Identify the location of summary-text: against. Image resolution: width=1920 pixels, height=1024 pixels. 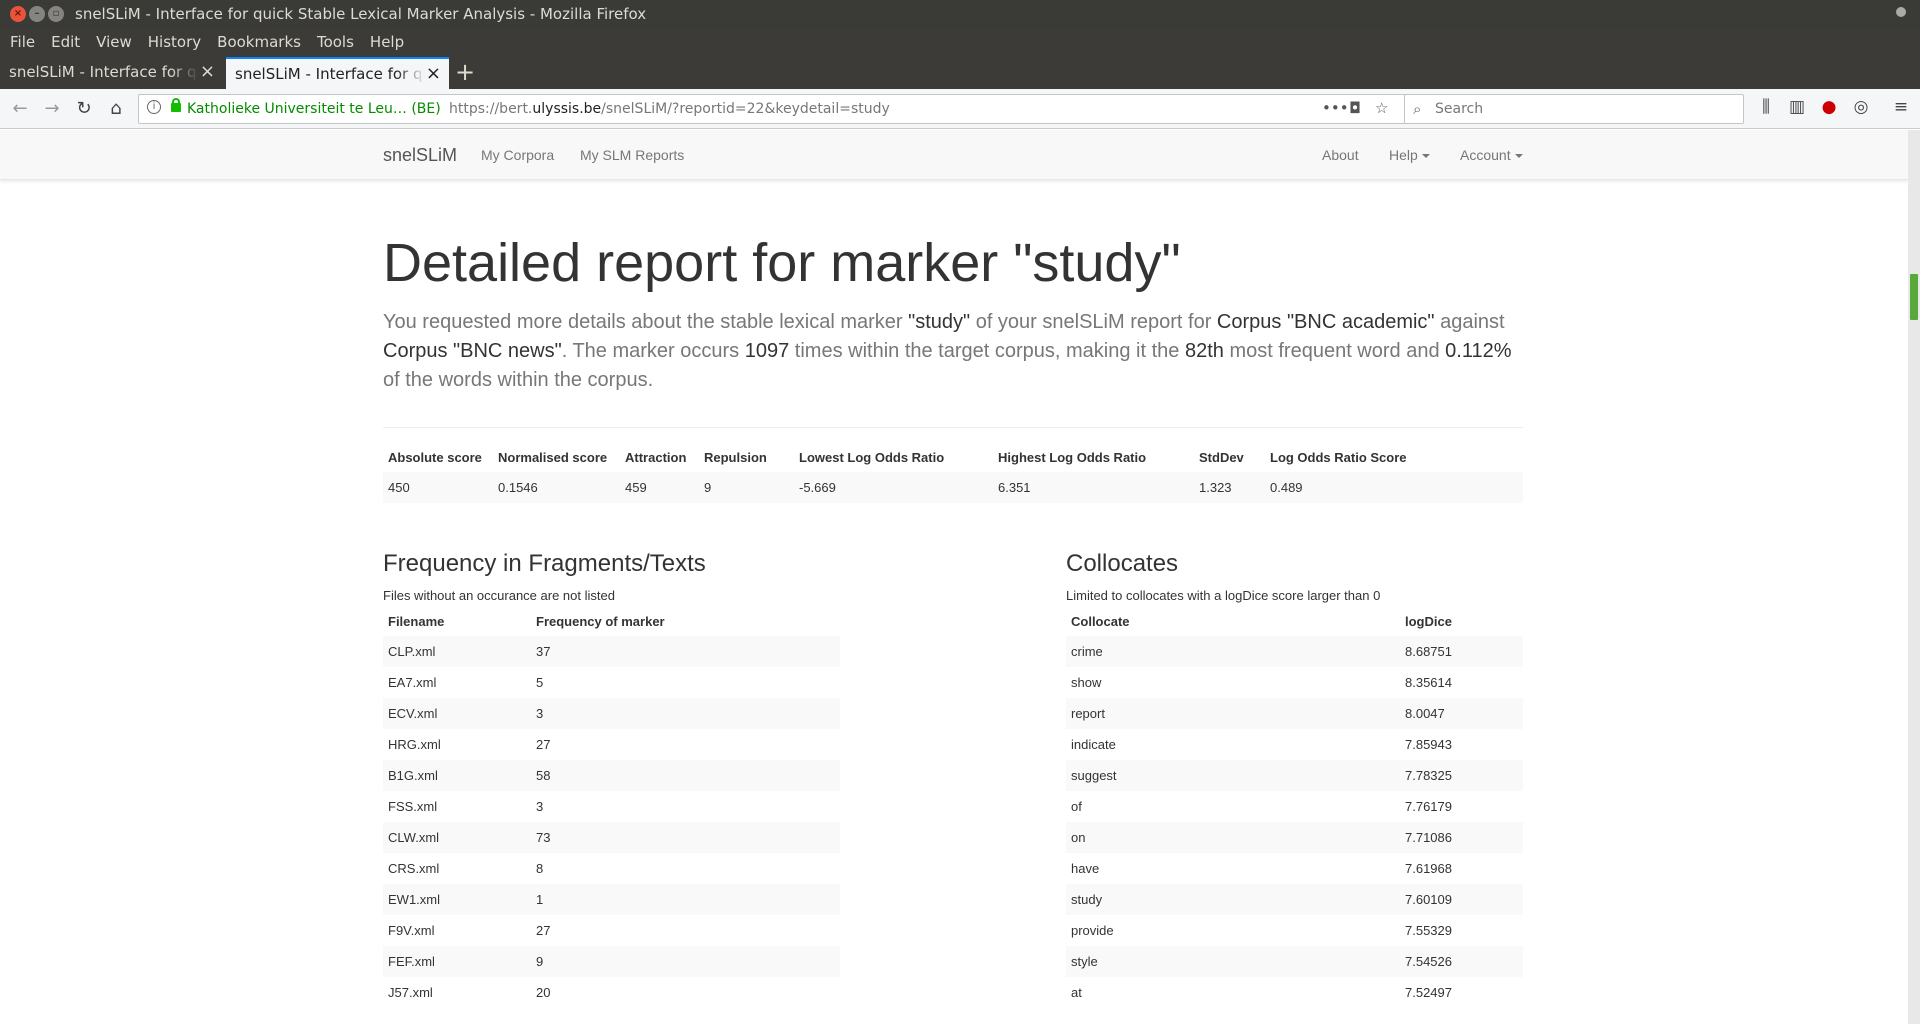
(1469, 322).